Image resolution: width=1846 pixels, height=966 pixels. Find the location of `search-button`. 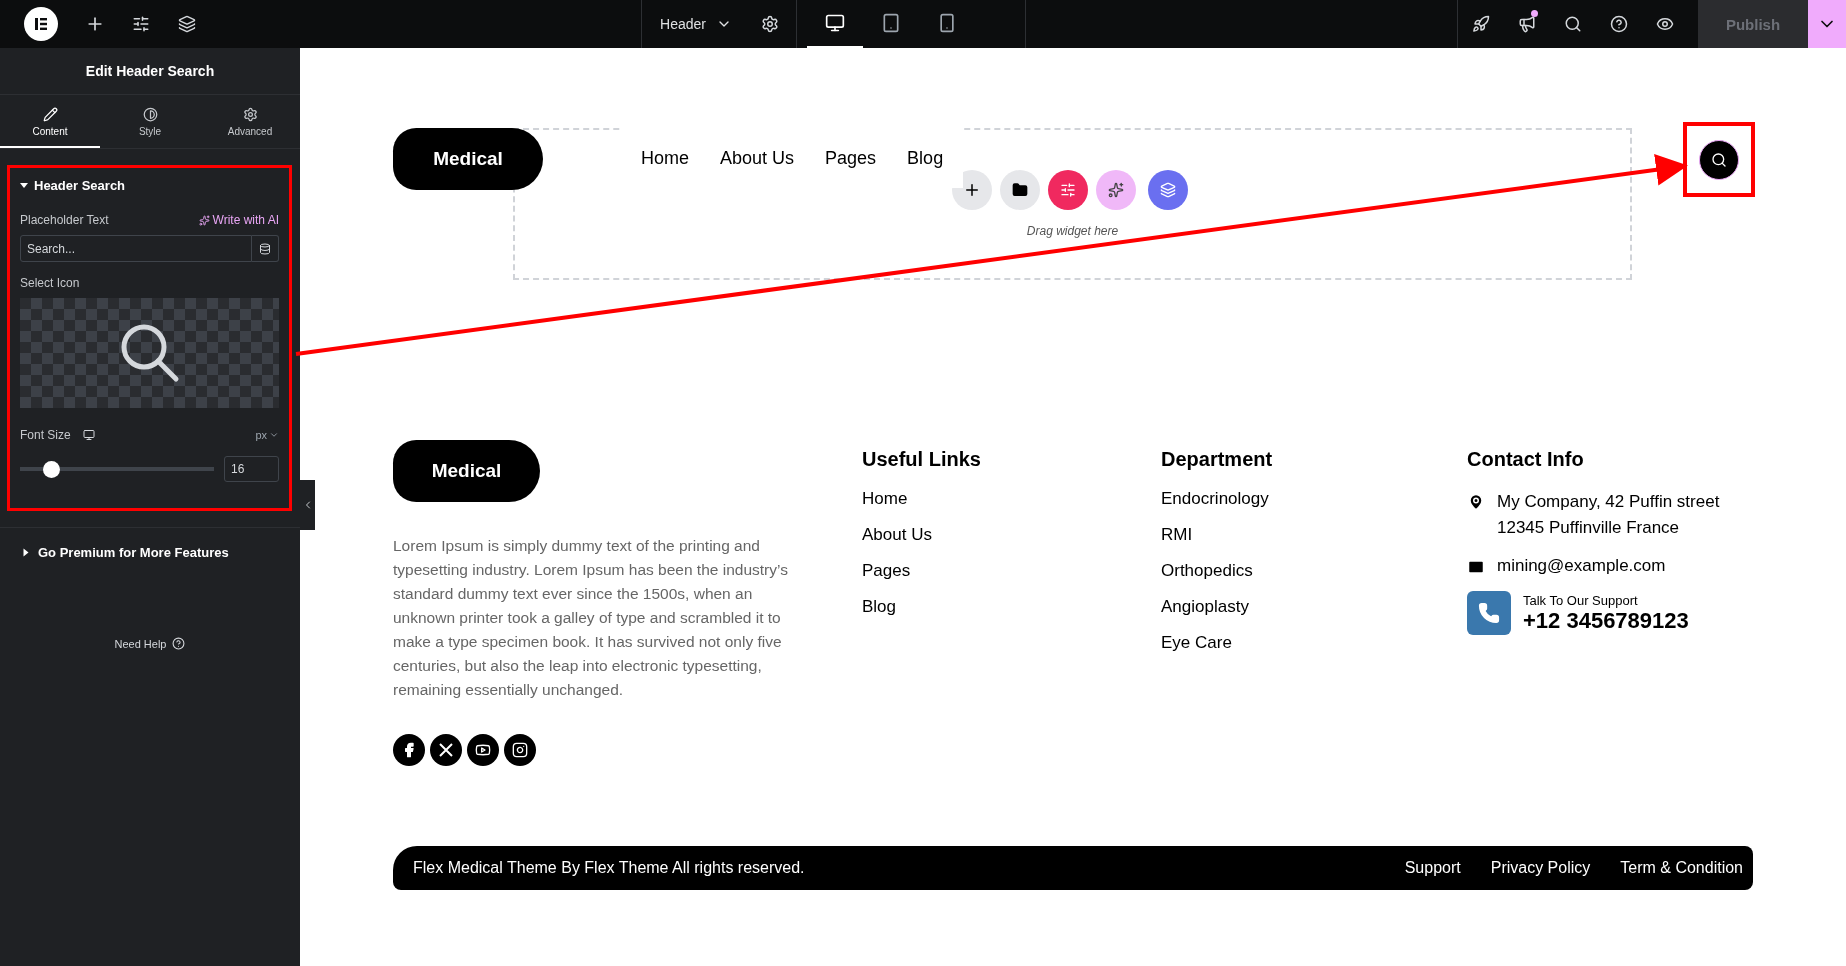

search-button is located at coordinates (1719, 159).